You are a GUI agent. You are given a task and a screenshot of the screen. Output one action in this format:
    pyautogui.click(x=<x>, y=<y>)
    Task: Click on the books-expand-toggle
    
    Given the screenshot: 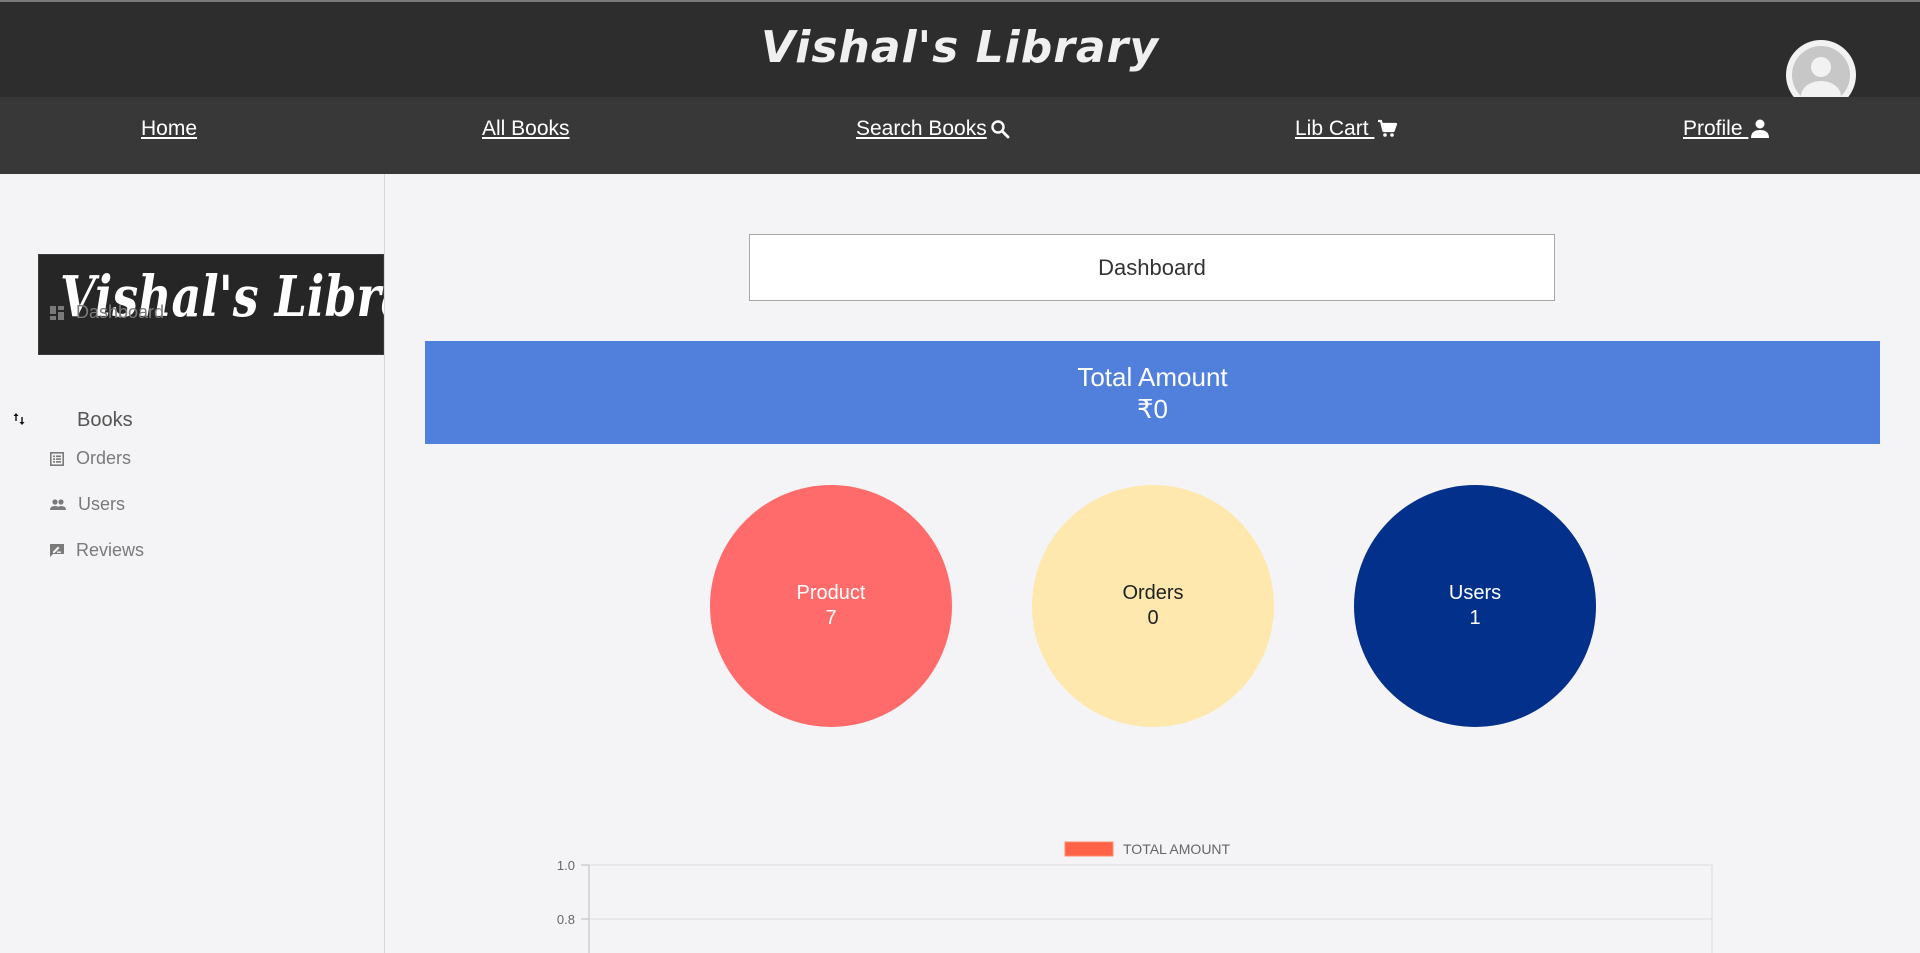 What is the action you would take?
    pyautogui.click(x=19, y=421)
    